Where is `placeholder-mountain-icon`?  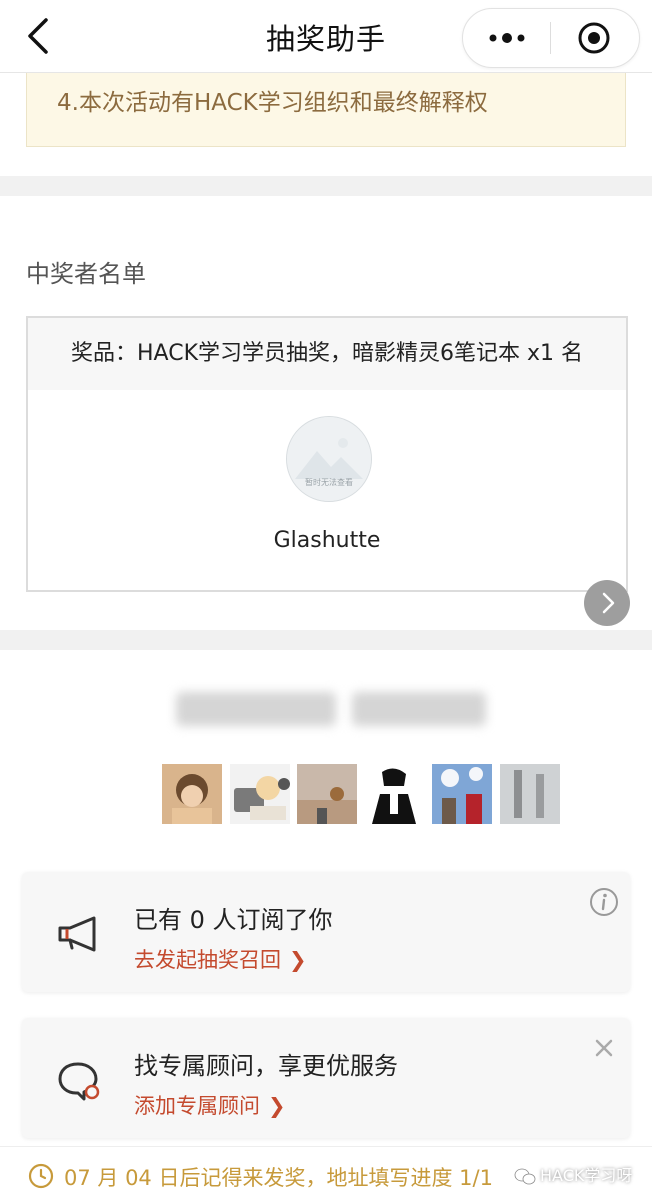 placeholder-mountain-icon is located at coordinates (329, 459).